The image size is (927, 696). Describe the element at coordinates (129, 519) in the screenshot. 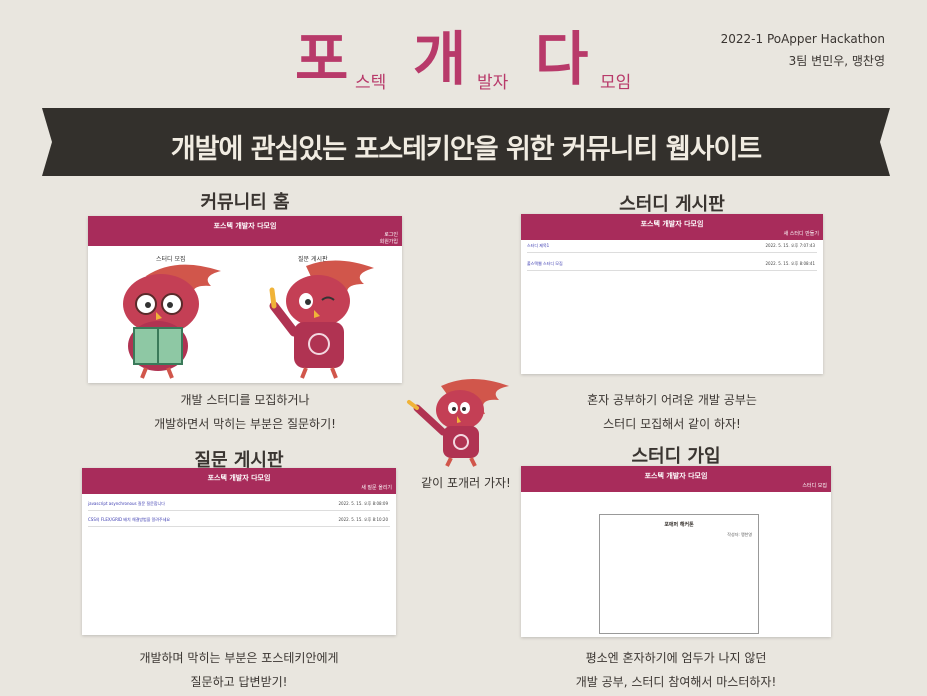

I see `qna-board-row-title: CSS의 FLEX/GRID 배치 해결방법을 알려주세요` at that location.